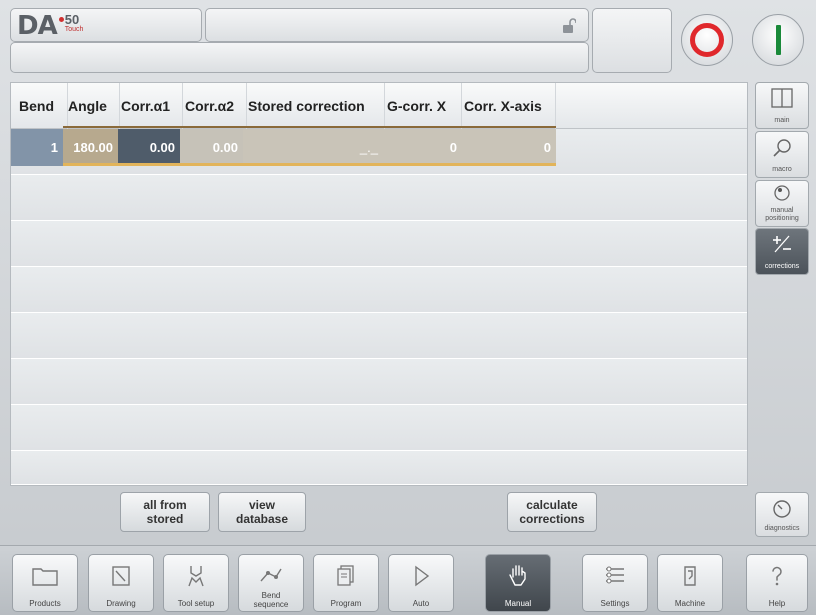  Describe the element at coordinates (509, 147) in the screenshot. I see `cell-corr-x-axis: 0` at that location.